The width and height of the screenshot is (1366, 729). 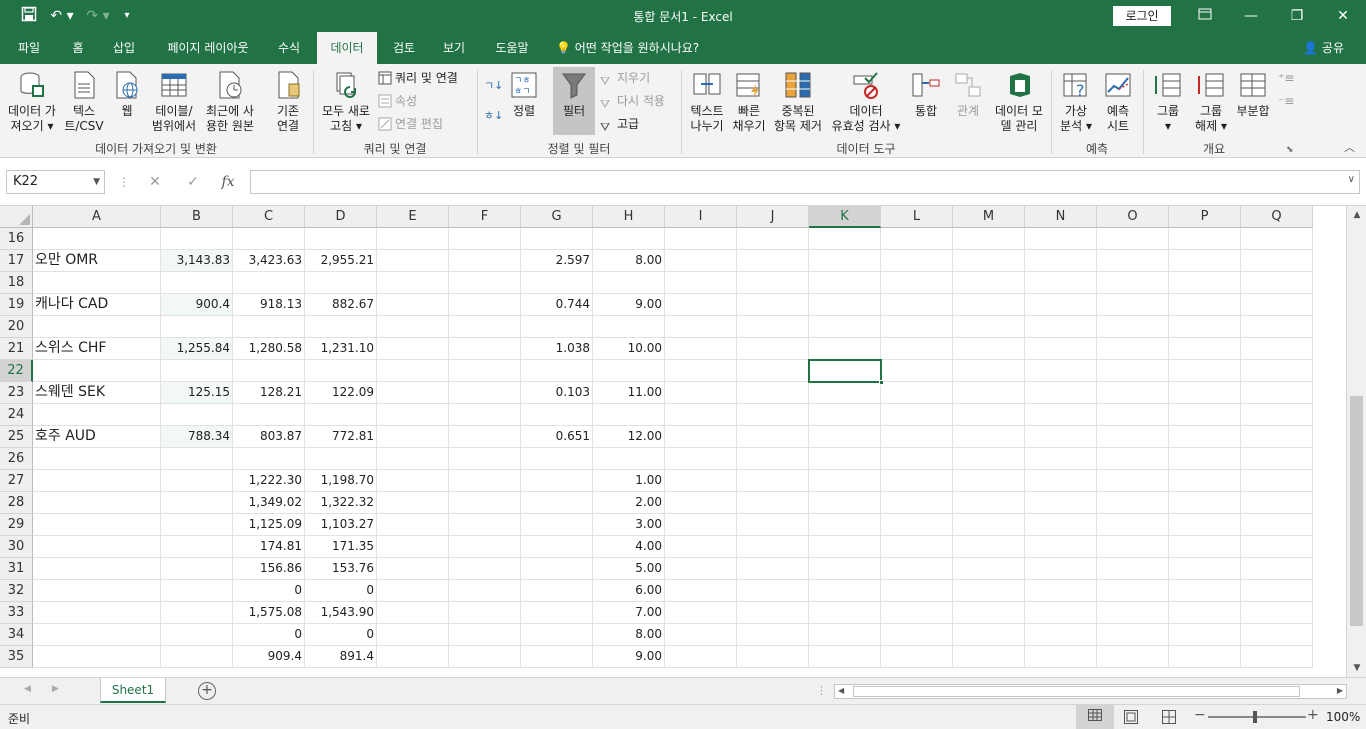 I want to click on get-data-button: 데이터 가 져오기 ▾, so click(x=32, y=102).